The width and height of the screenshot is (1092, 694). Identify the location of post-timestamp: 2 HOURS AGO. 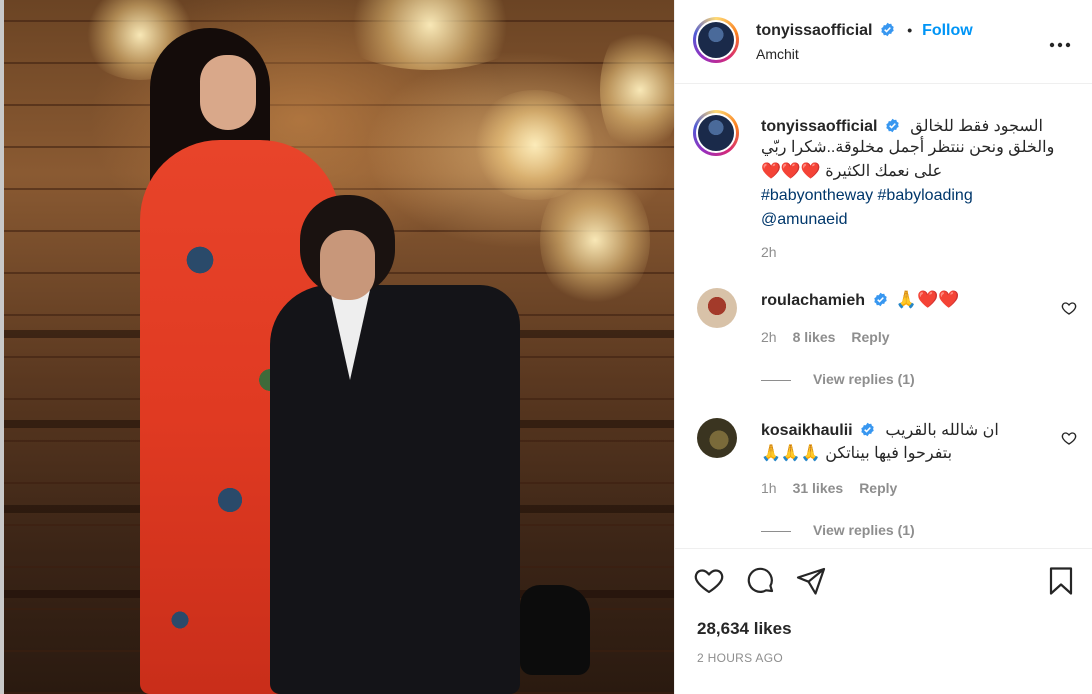
(740, 658).